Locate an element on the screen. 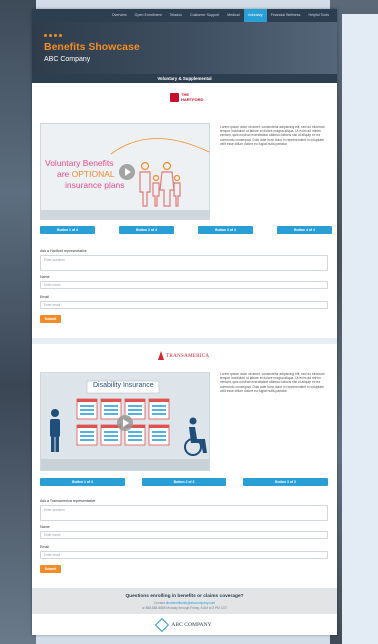 This screenshot has width=378, height=644. nav-item-medical: Medical is located at coordinates (233, 15).